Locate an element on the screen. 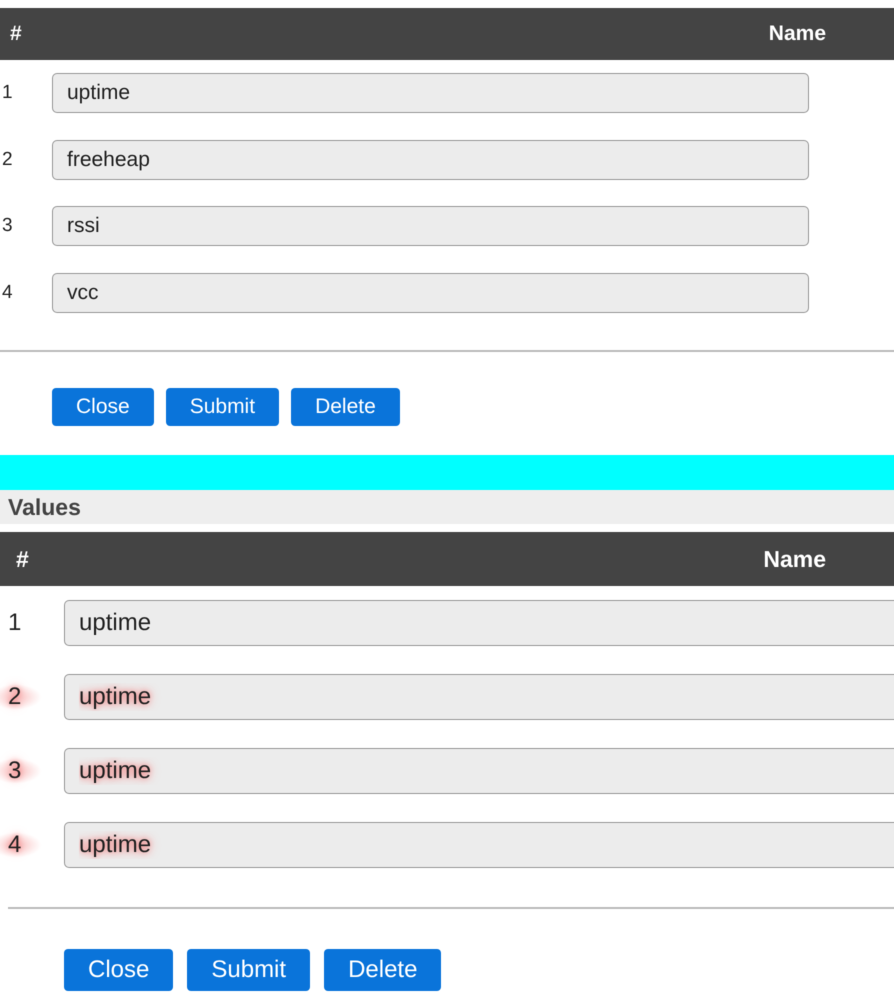  input-field: rssi is located at coordinates (430, 226).